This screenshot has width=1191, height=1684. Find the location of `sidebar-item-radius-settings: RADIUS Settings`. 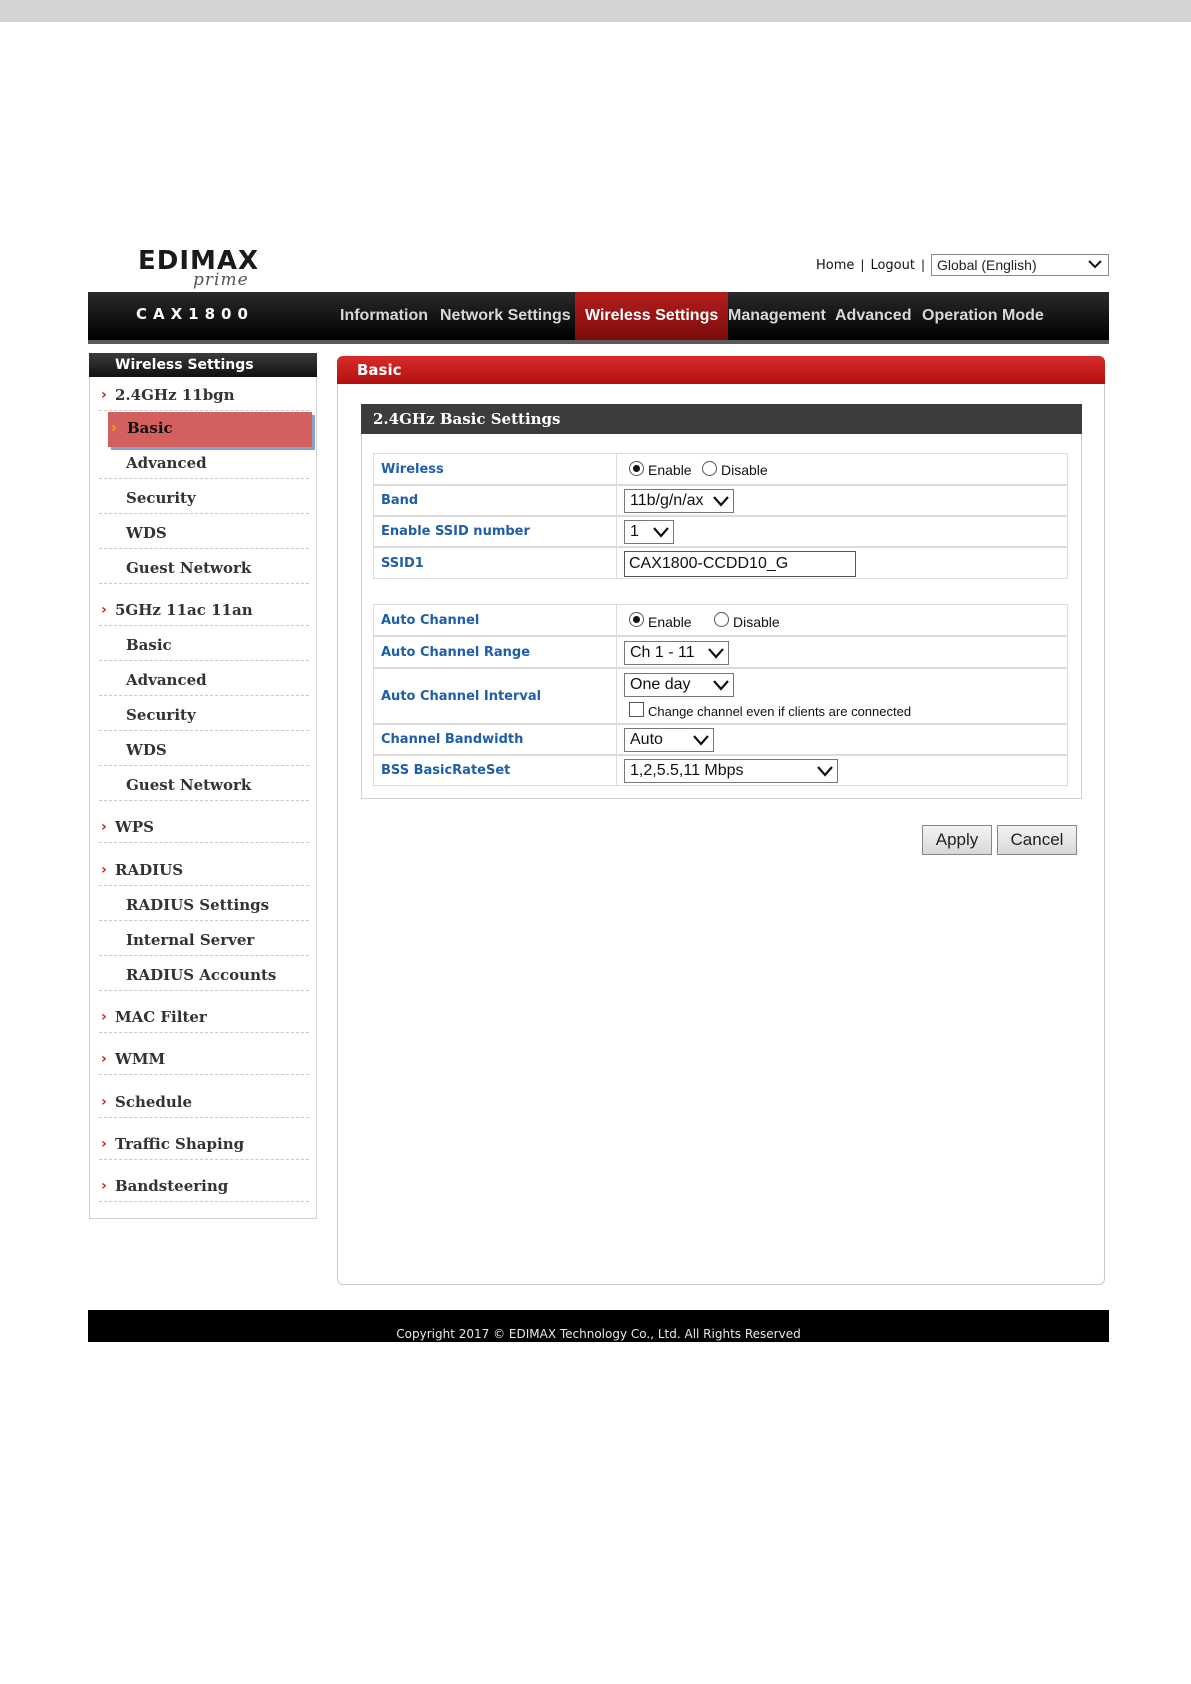

sidebar-item-radius-settings: RADIUS Settings is located at coordinates (204, 905).